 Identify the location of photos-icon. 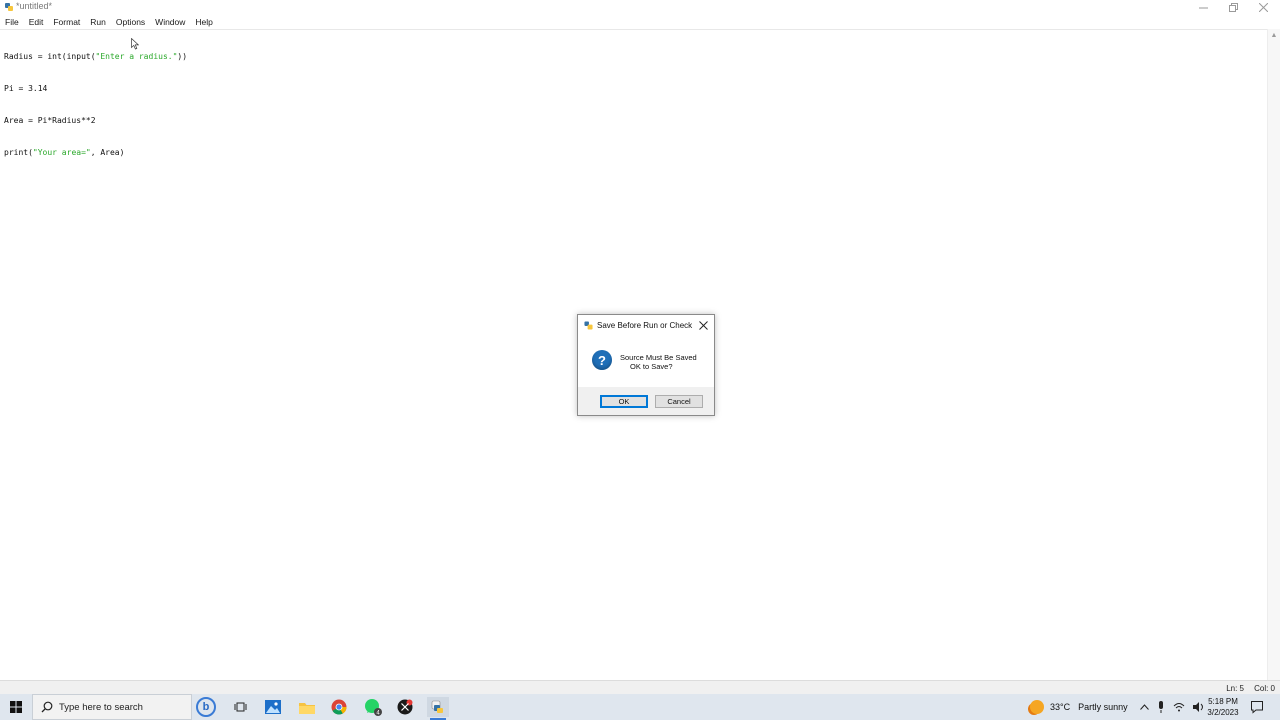
(273, 707).